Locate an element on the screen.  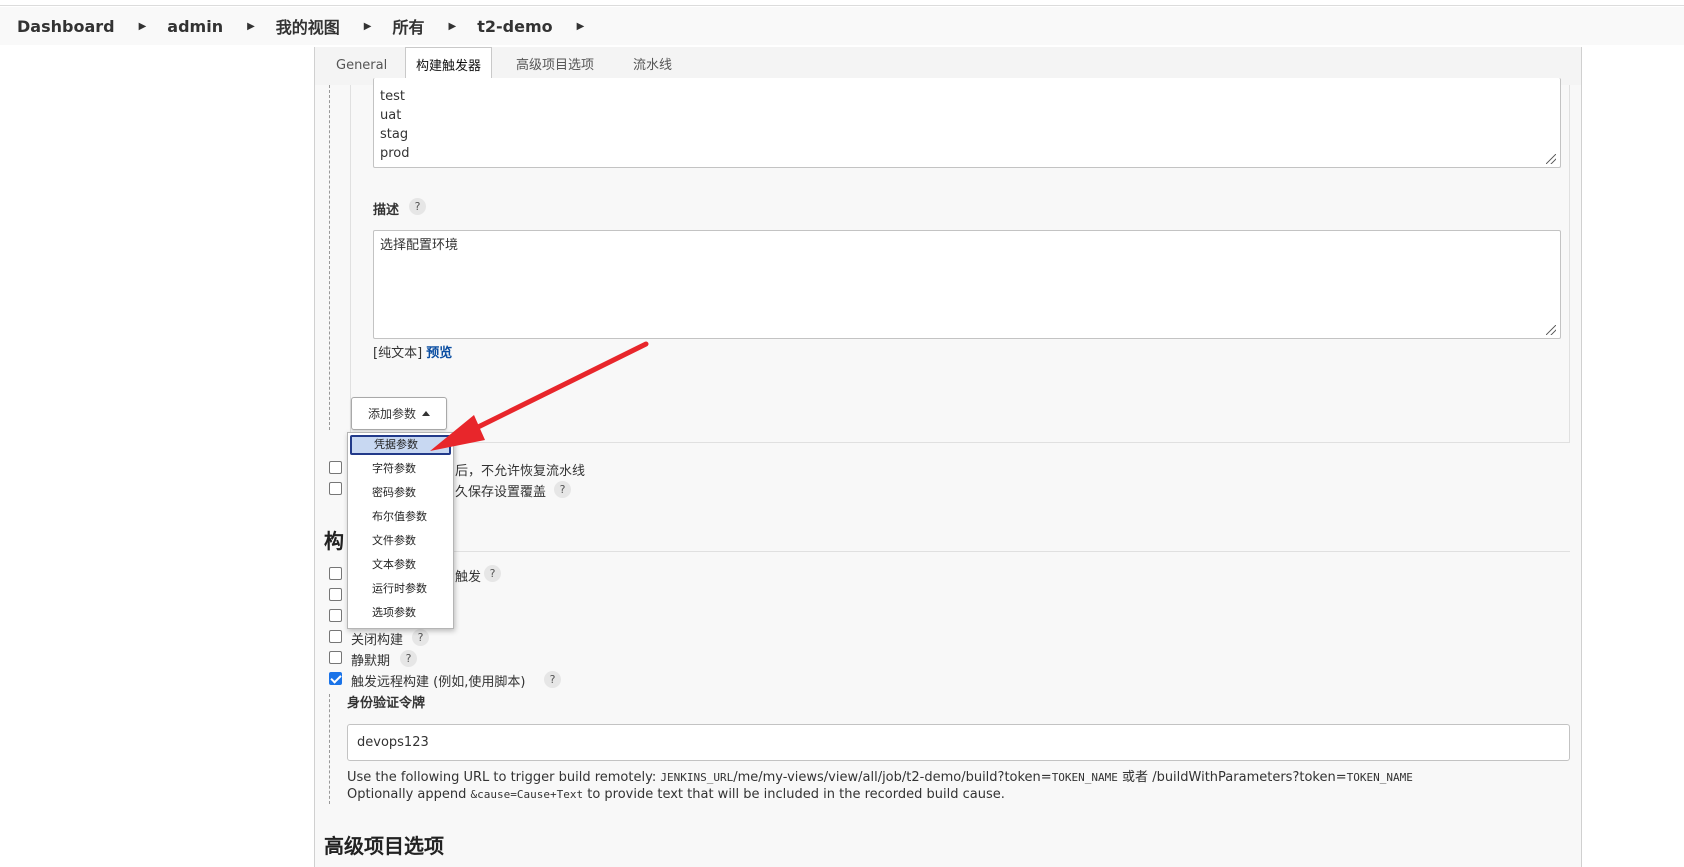
trigger-label-1: 触发 is located at coordinates (468, 577).